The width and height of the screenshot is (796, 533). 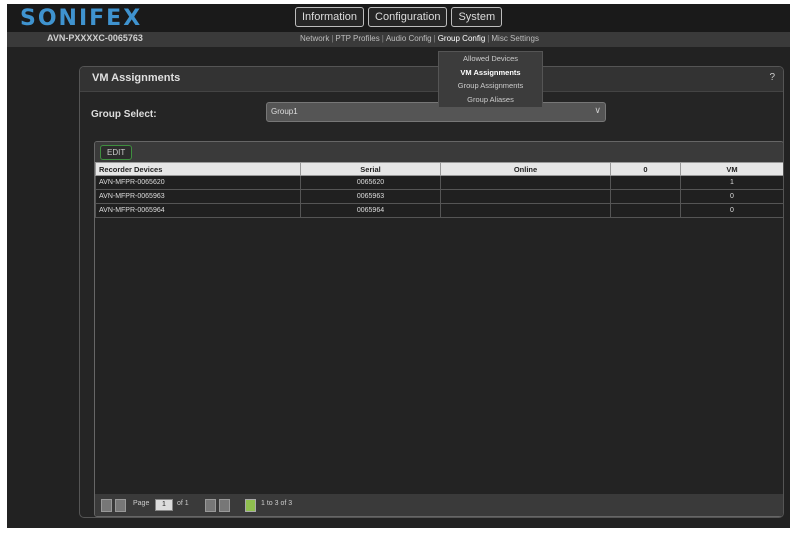 What do you see at coordinates (409, 38) in the screenshot?
I see `subnav-audio-config: Audio Config` at bounding box center [409, 38].